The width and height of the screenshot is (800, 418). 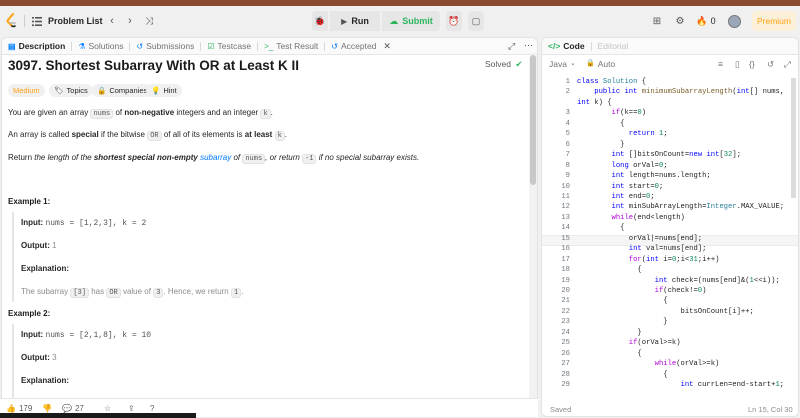 I want to click on avatar, so click(x=734, y=21).